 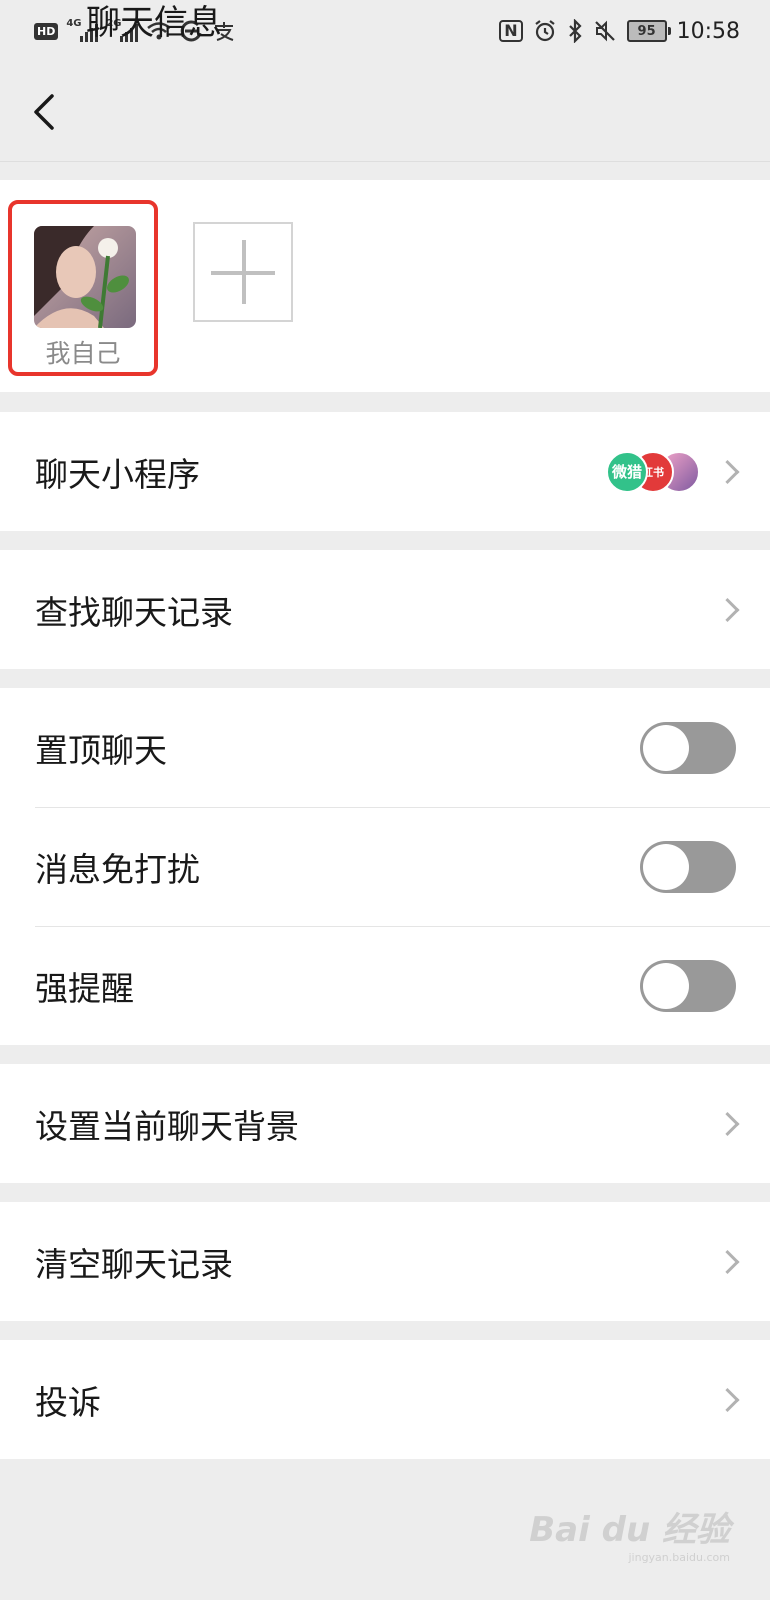 What do you see at coordinates (117, 869) in the screenshot?
I see `row-label: 消息免打扰` at bounding box center [117, 869].